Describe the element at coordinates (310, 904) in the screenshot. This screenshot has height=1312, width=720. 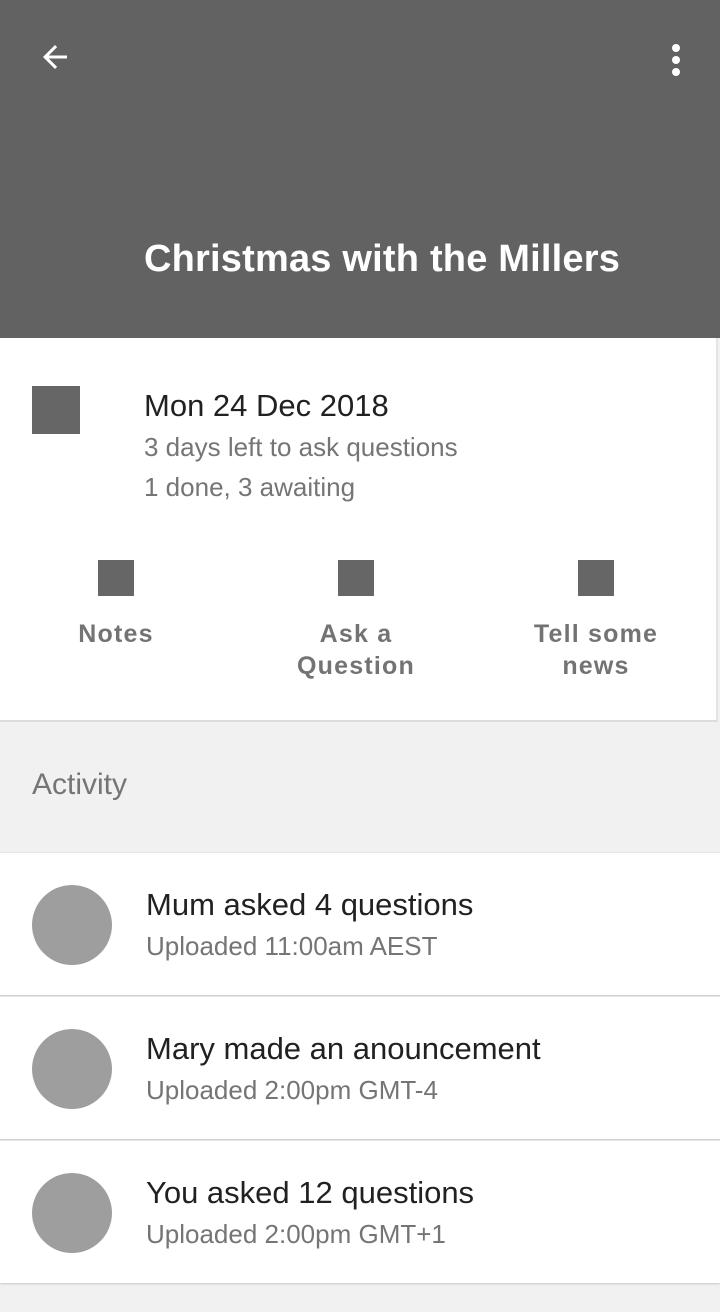
I see `activity-title: Mum asked 4 questions` at that location.